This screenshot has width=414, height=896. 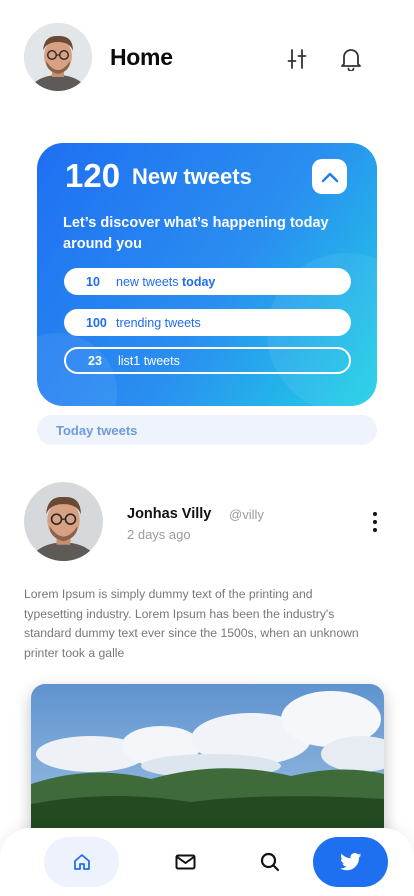 I want to click on post-timestamp: 2 days ago, so click(x=159, y=534).